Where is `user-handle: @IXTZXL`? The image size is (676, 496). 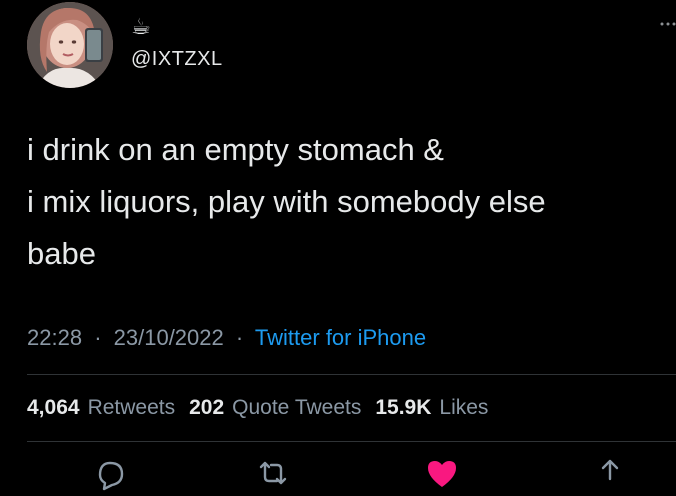 user-handle: @IXTZXL is located at coordinates (177, 59).